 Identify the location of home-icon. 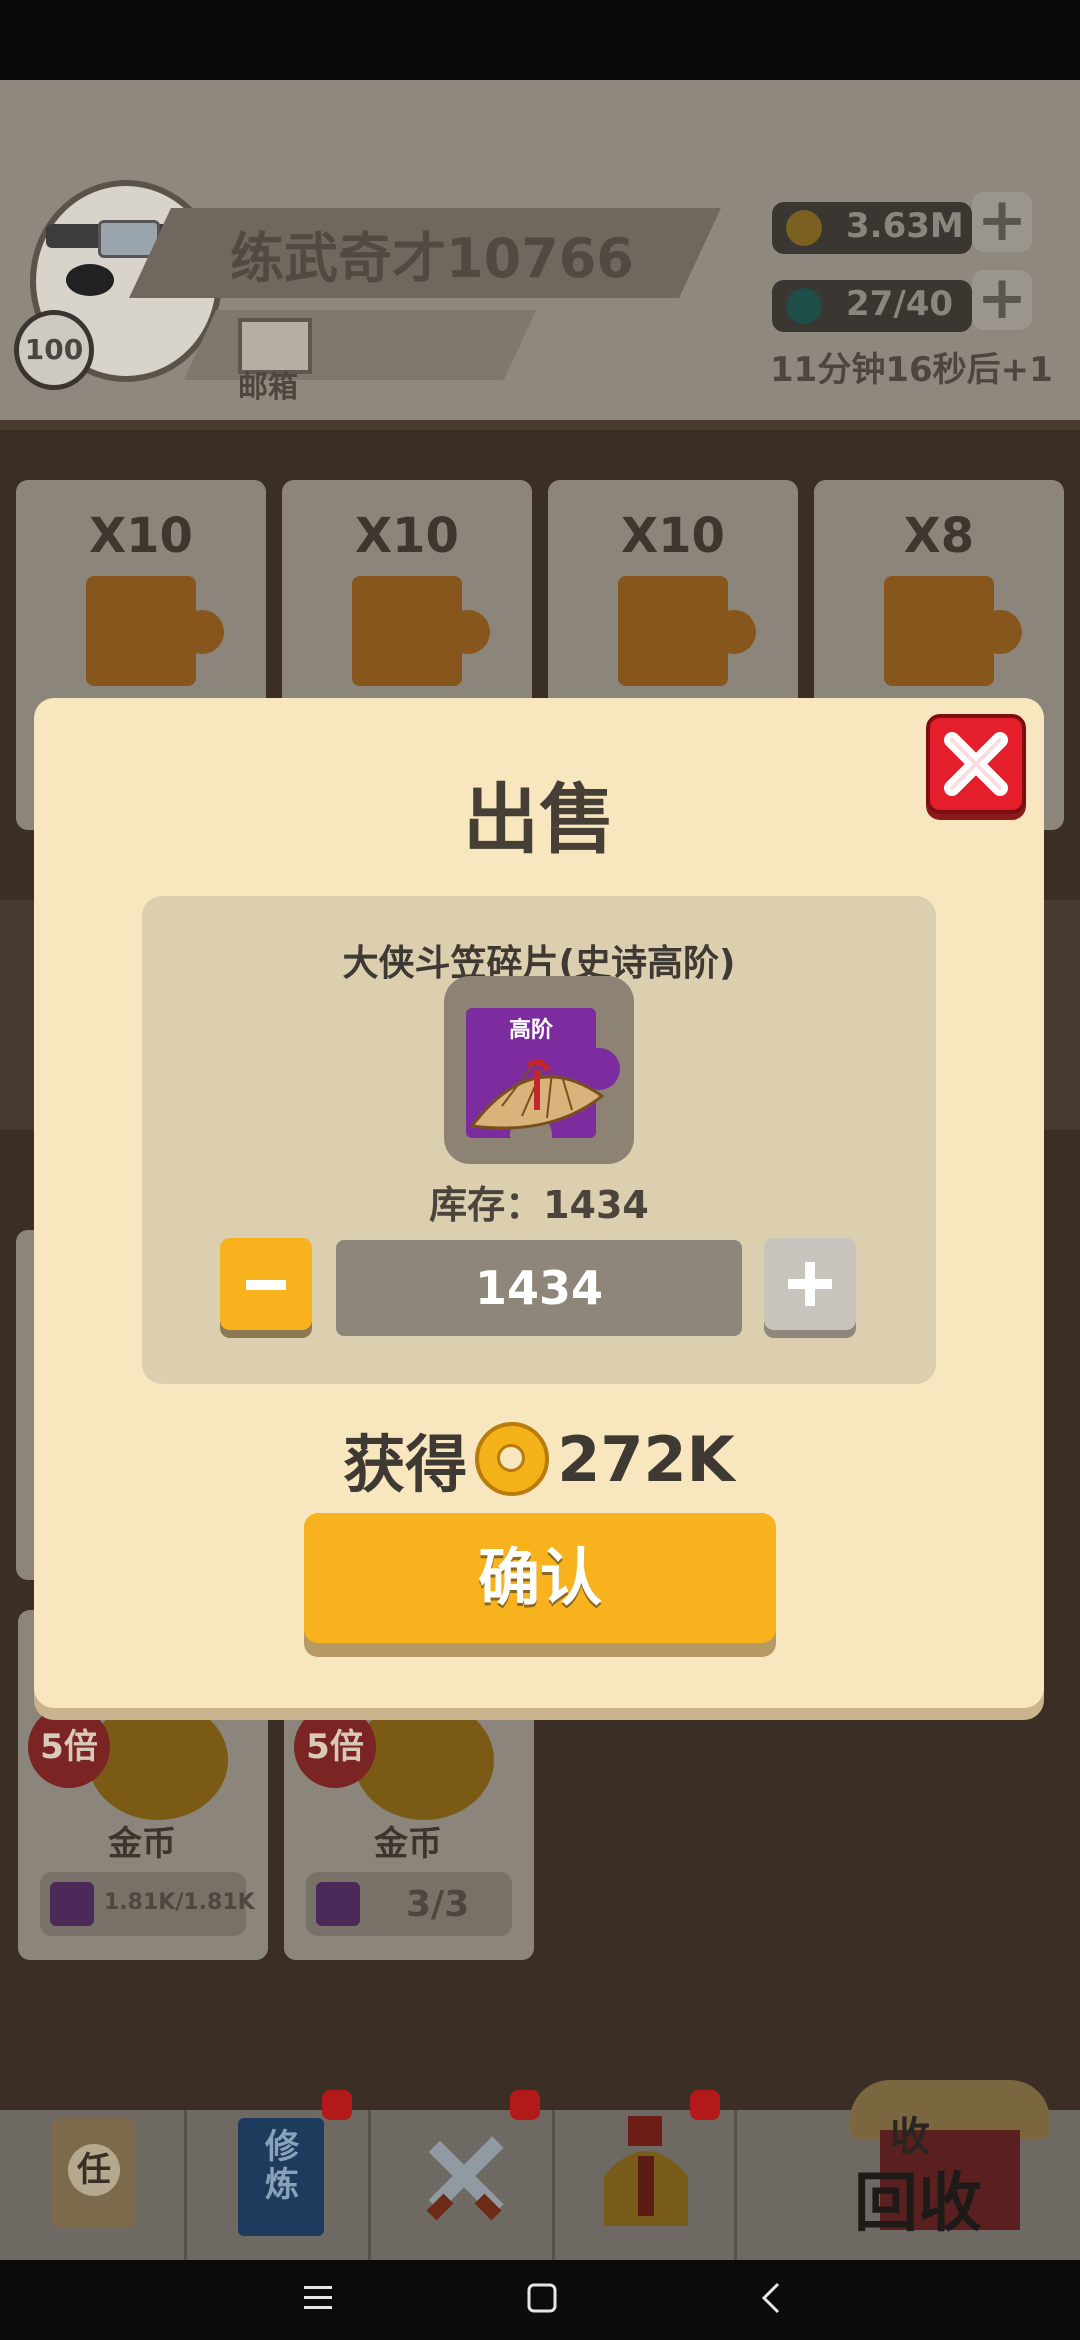
(542, 2298).